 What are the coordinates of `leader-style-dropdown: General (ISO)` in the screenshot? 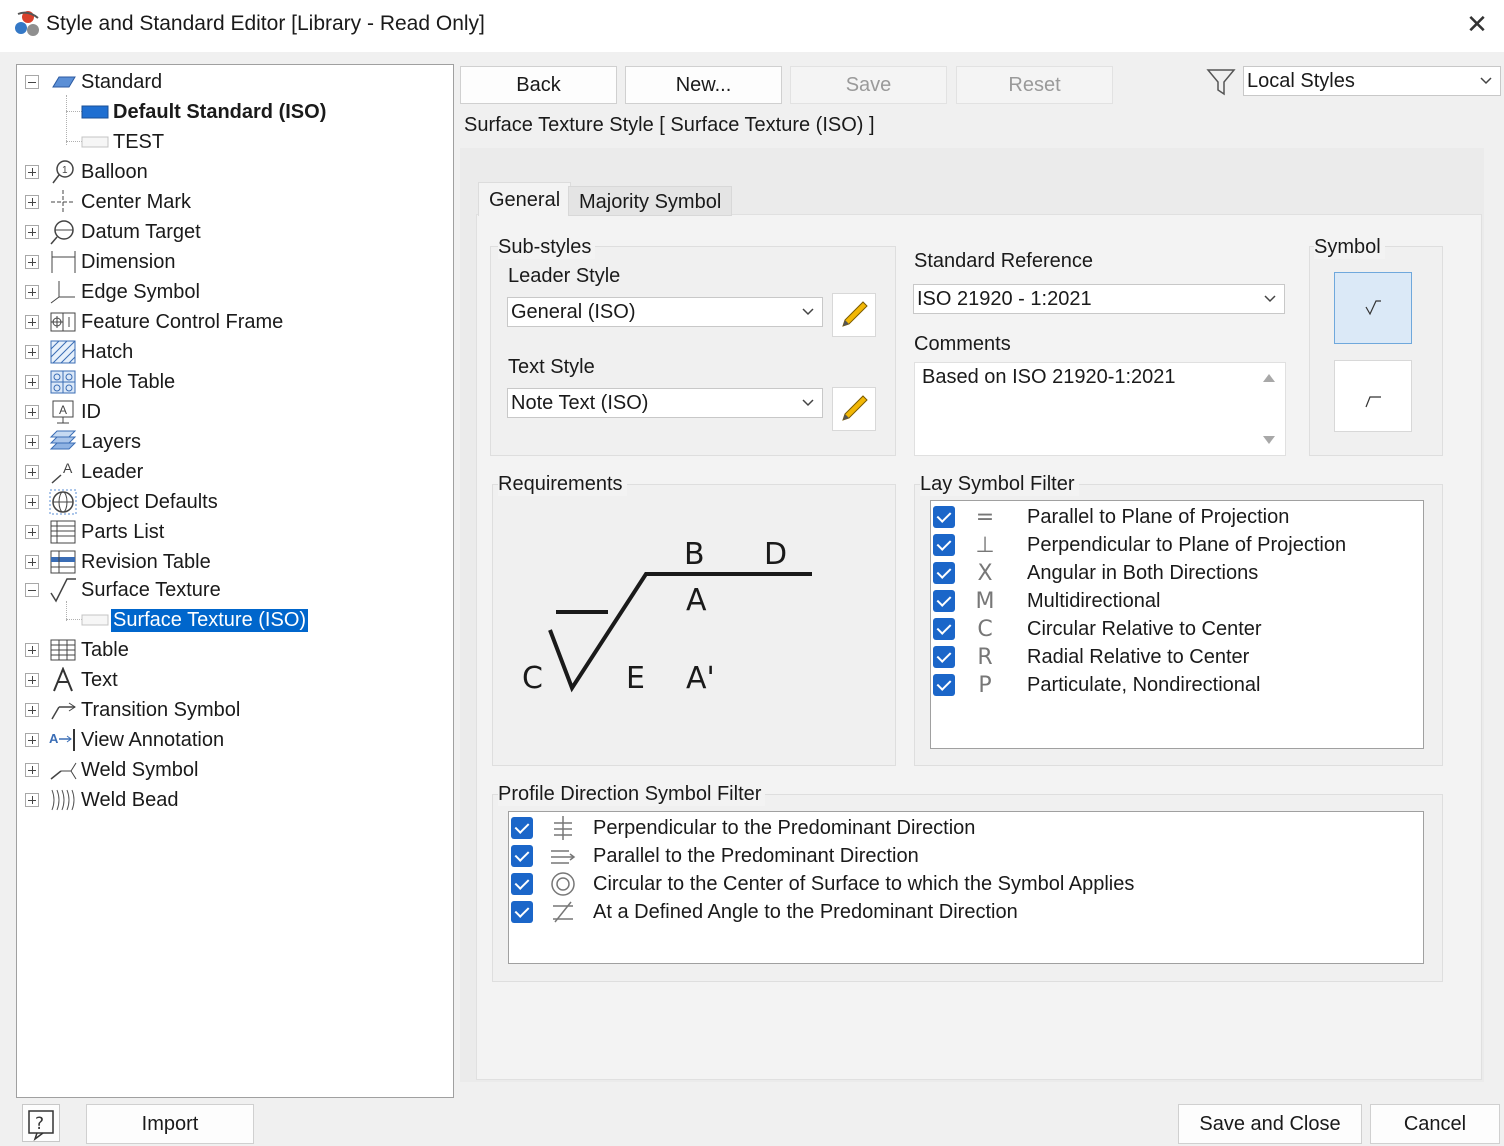 It's located at (665, 312).